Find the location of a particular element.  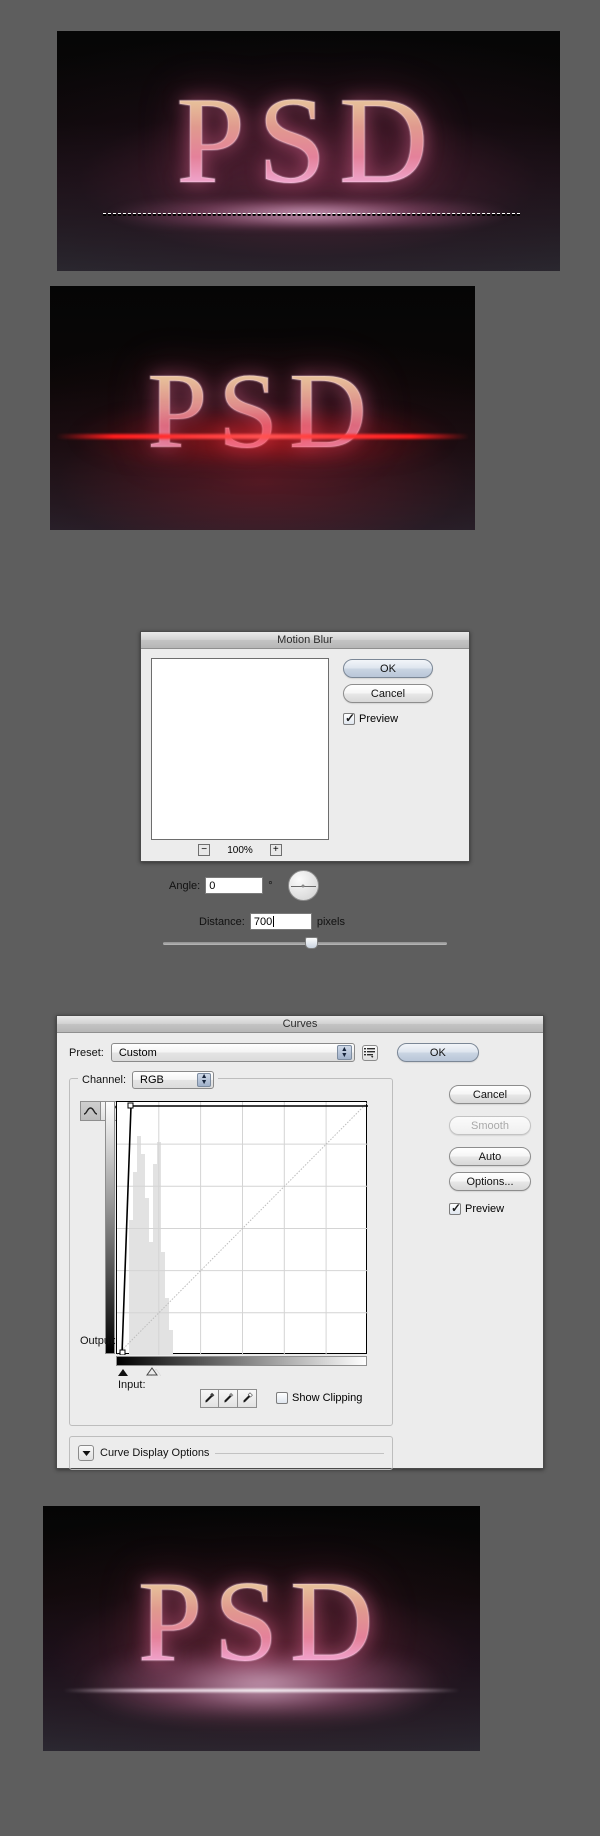

panel2-red-streak-core is located at coordinates (262, 436).